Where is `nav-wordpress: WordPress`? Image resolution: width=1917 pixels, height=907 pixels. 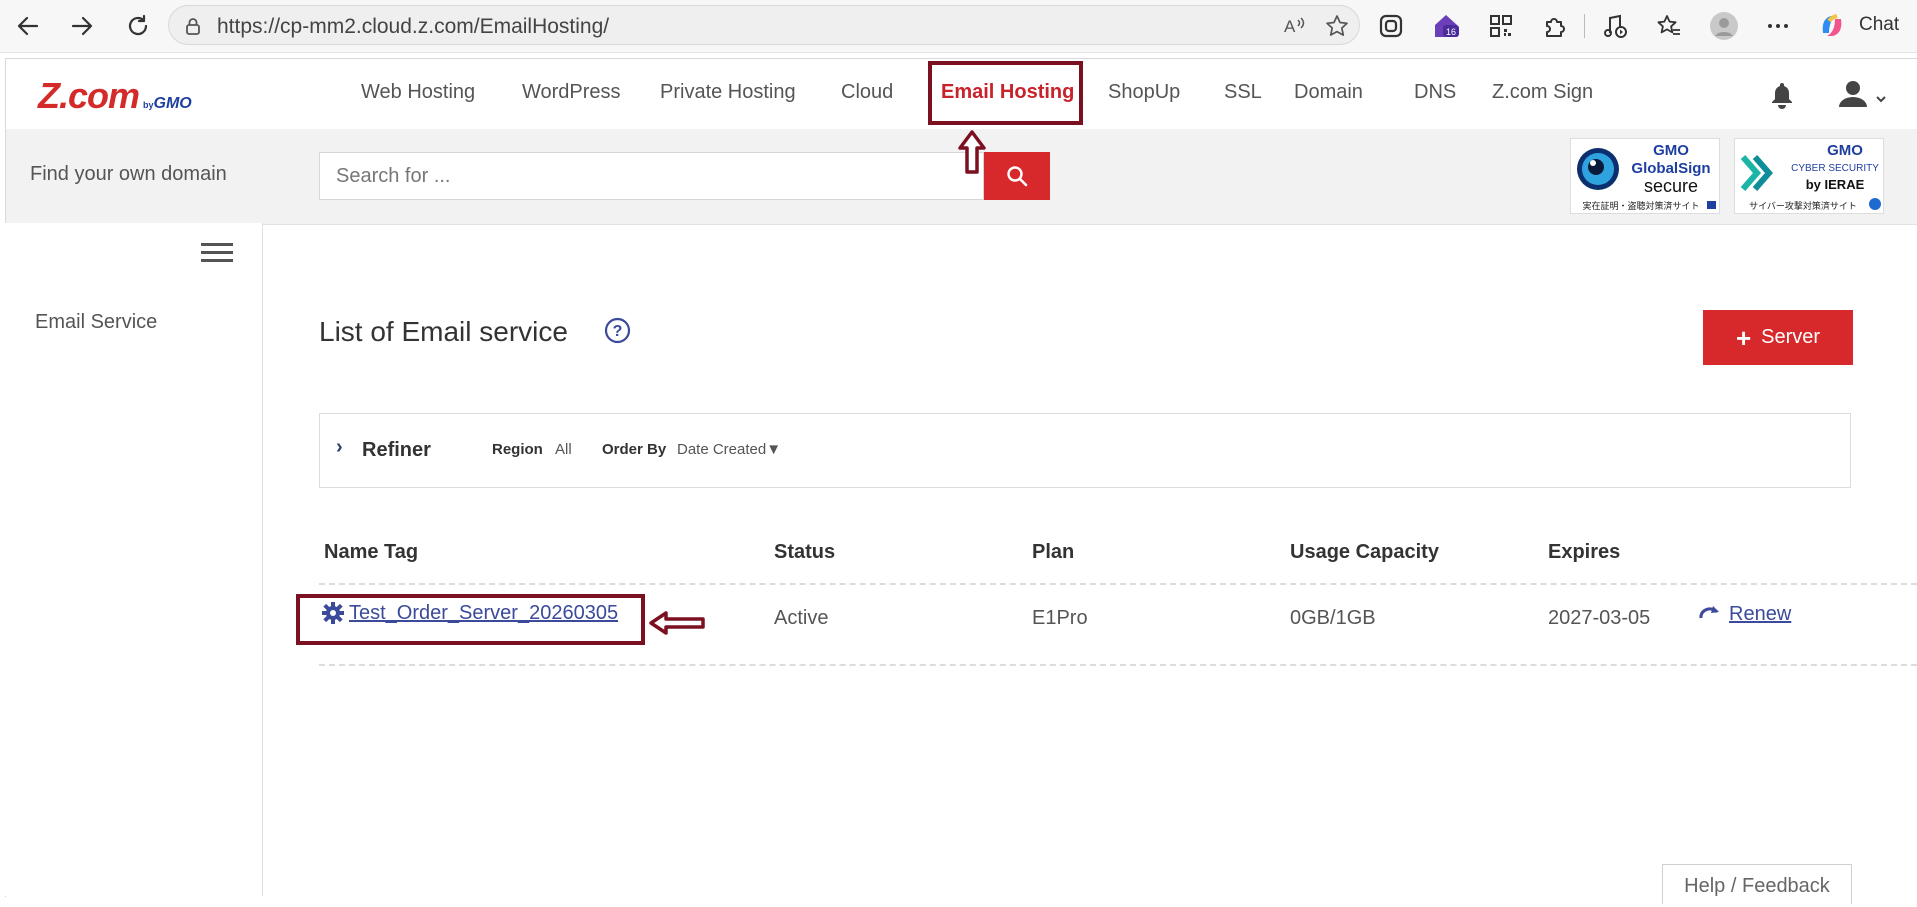
nav-wordpress: WordPress is located at coordinates (571, 92).